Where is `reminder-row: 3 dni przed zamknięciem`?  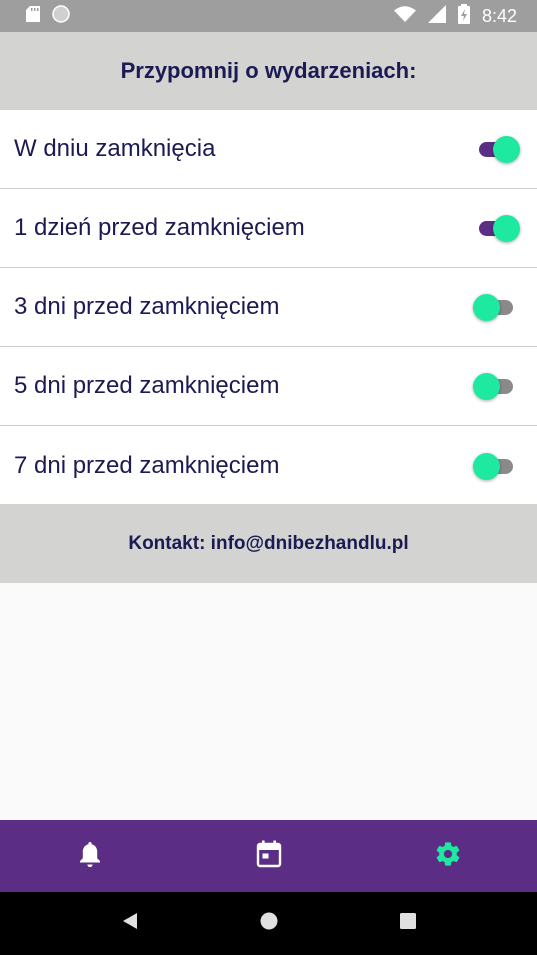 reminder-row: 3 dni przed zamknięciem is located at coordinates (268, 307).